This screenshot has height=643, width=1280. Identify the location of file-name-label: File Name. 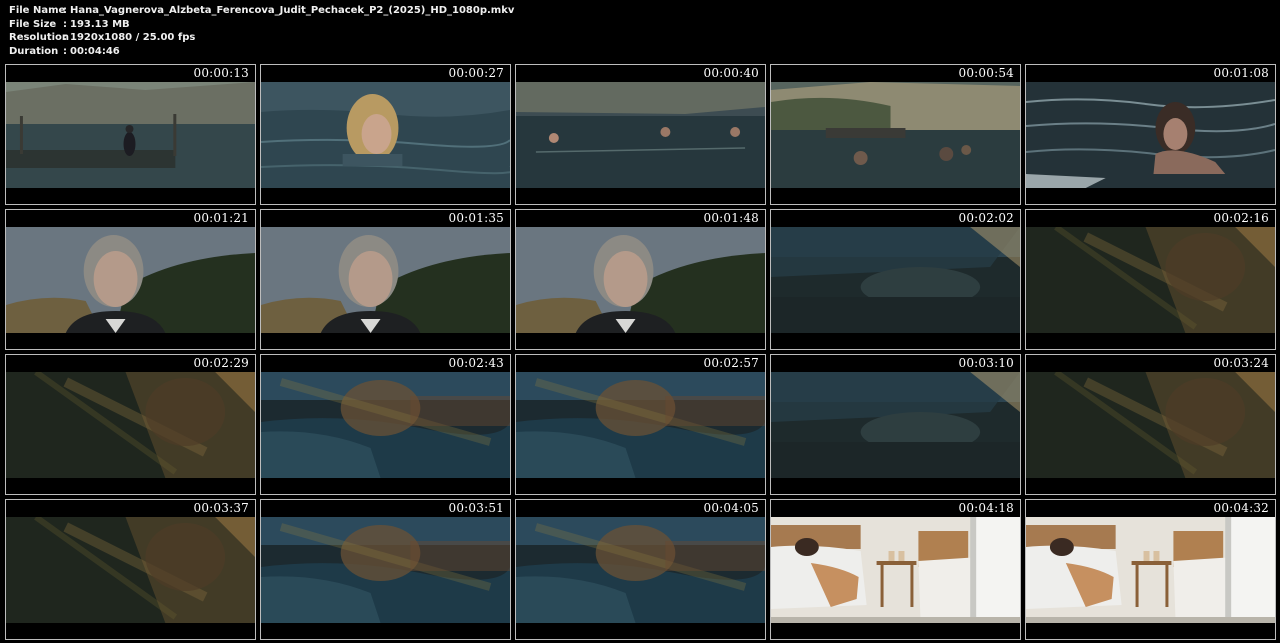
(37, 10).